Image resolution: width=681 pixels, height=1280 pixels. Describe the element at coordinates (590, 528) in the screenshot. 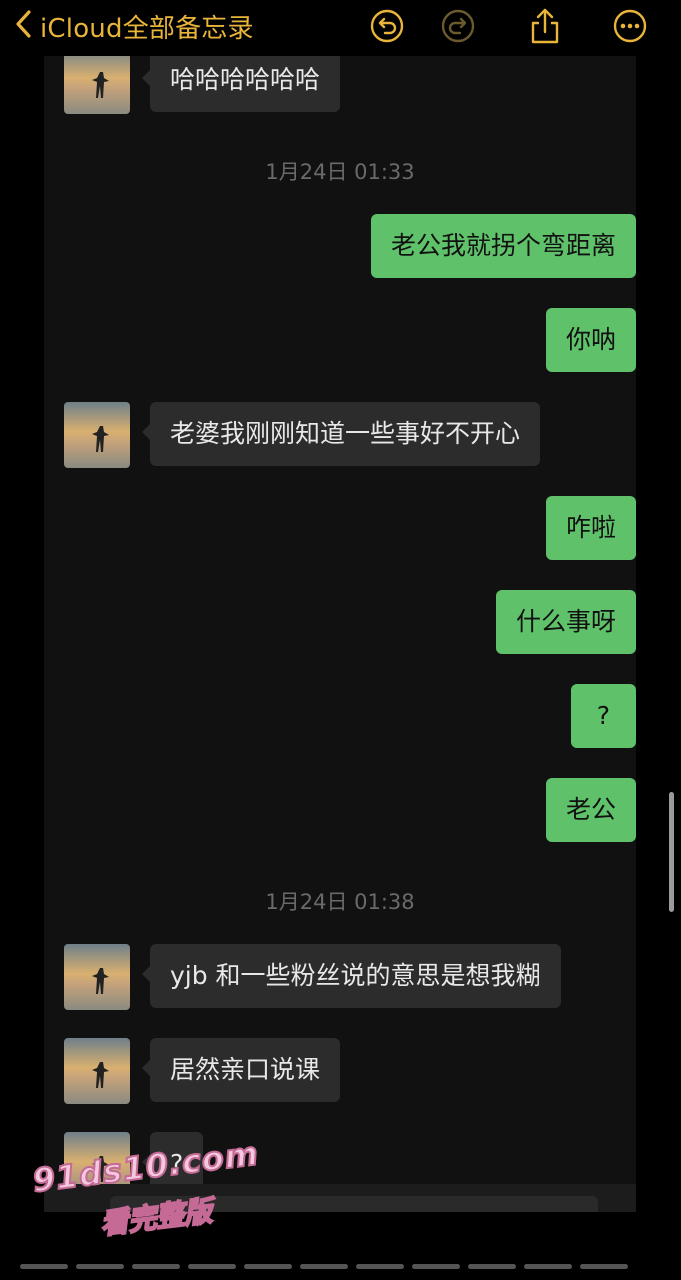

I see `message-bubble-outgoing: 咋啦` at that location.